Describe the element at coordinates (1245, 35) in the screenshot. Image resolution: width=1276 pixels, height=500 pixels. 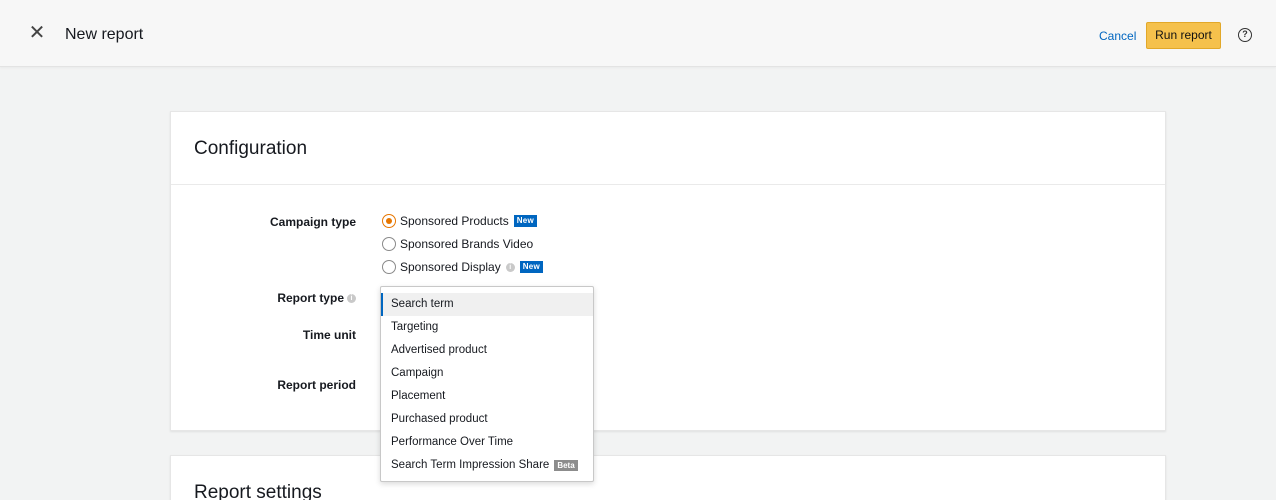
I see `help-icon: ?` at that location.